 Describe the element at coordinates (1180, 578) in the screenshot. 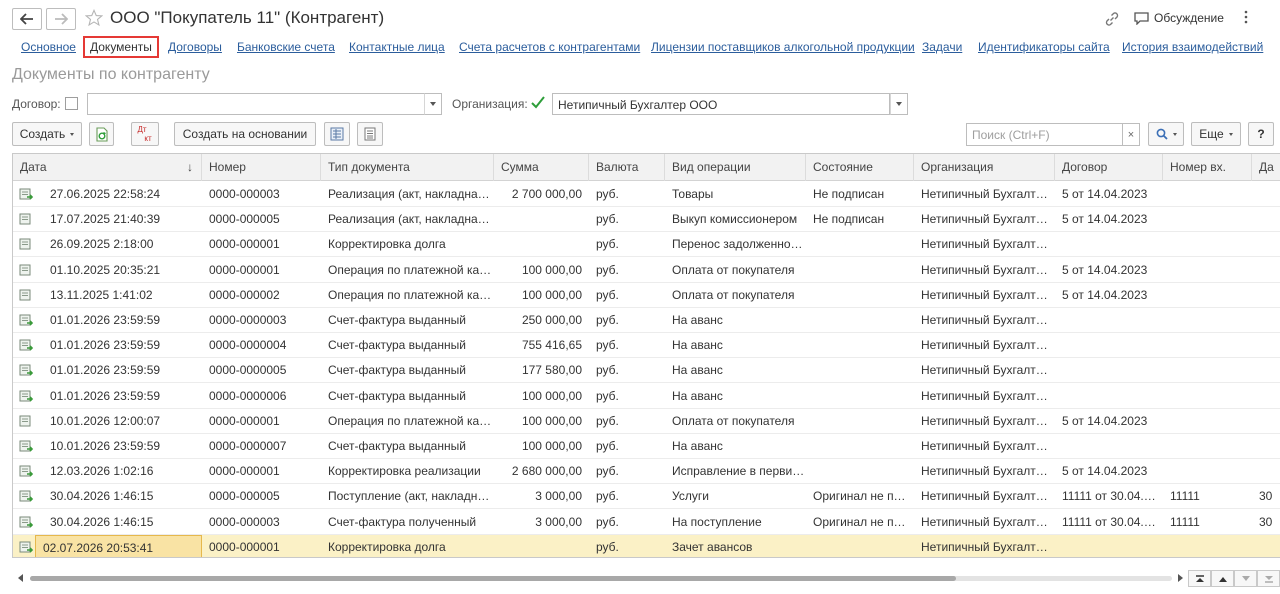

I see `scroll-right-icon` at that location.